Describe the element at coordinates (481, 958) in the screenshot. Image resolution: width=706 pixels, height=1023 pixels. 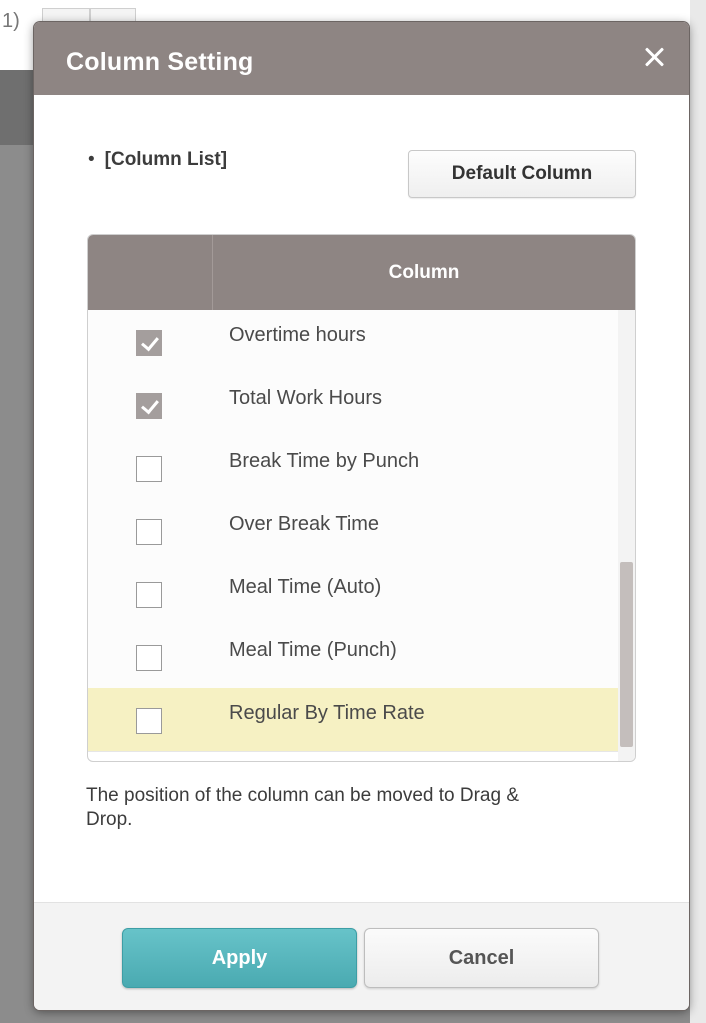
I see `cancel-button: Cancel` at that location.